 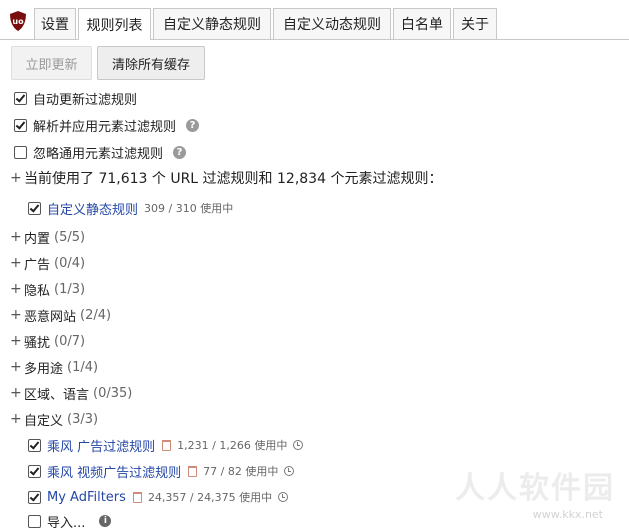 What do you see at coordinates (567, 514) in the screenshot?
I see `watermark-url: www.kkx.net` at bounding box center [567, 514].